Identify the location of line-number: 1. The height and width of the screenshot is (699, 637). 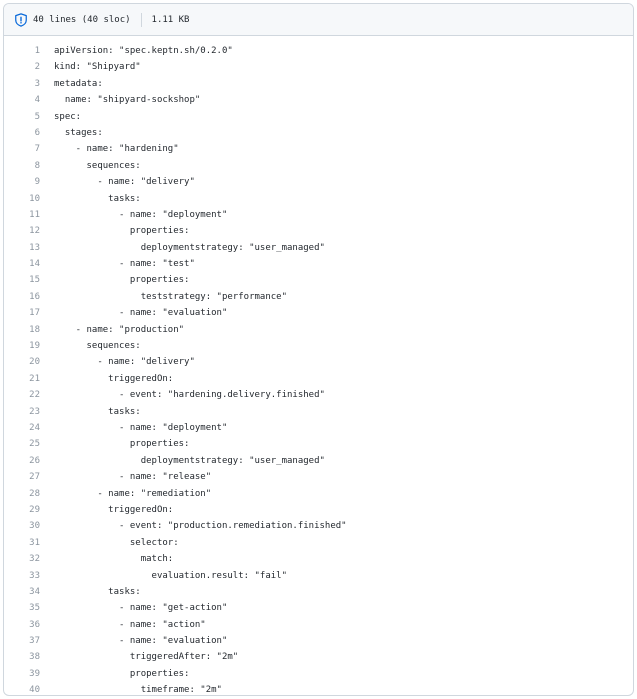
(29, 51).